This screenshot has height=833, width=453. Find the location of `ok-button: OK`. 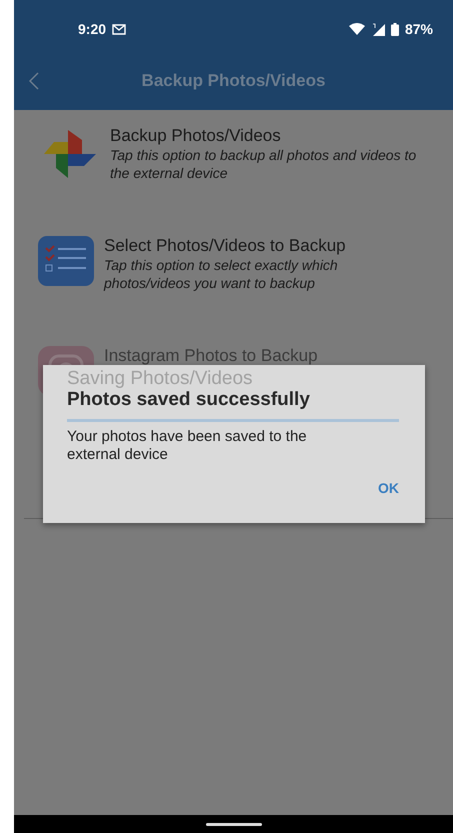

ok-button: OK is located at coordinates (388, 488).